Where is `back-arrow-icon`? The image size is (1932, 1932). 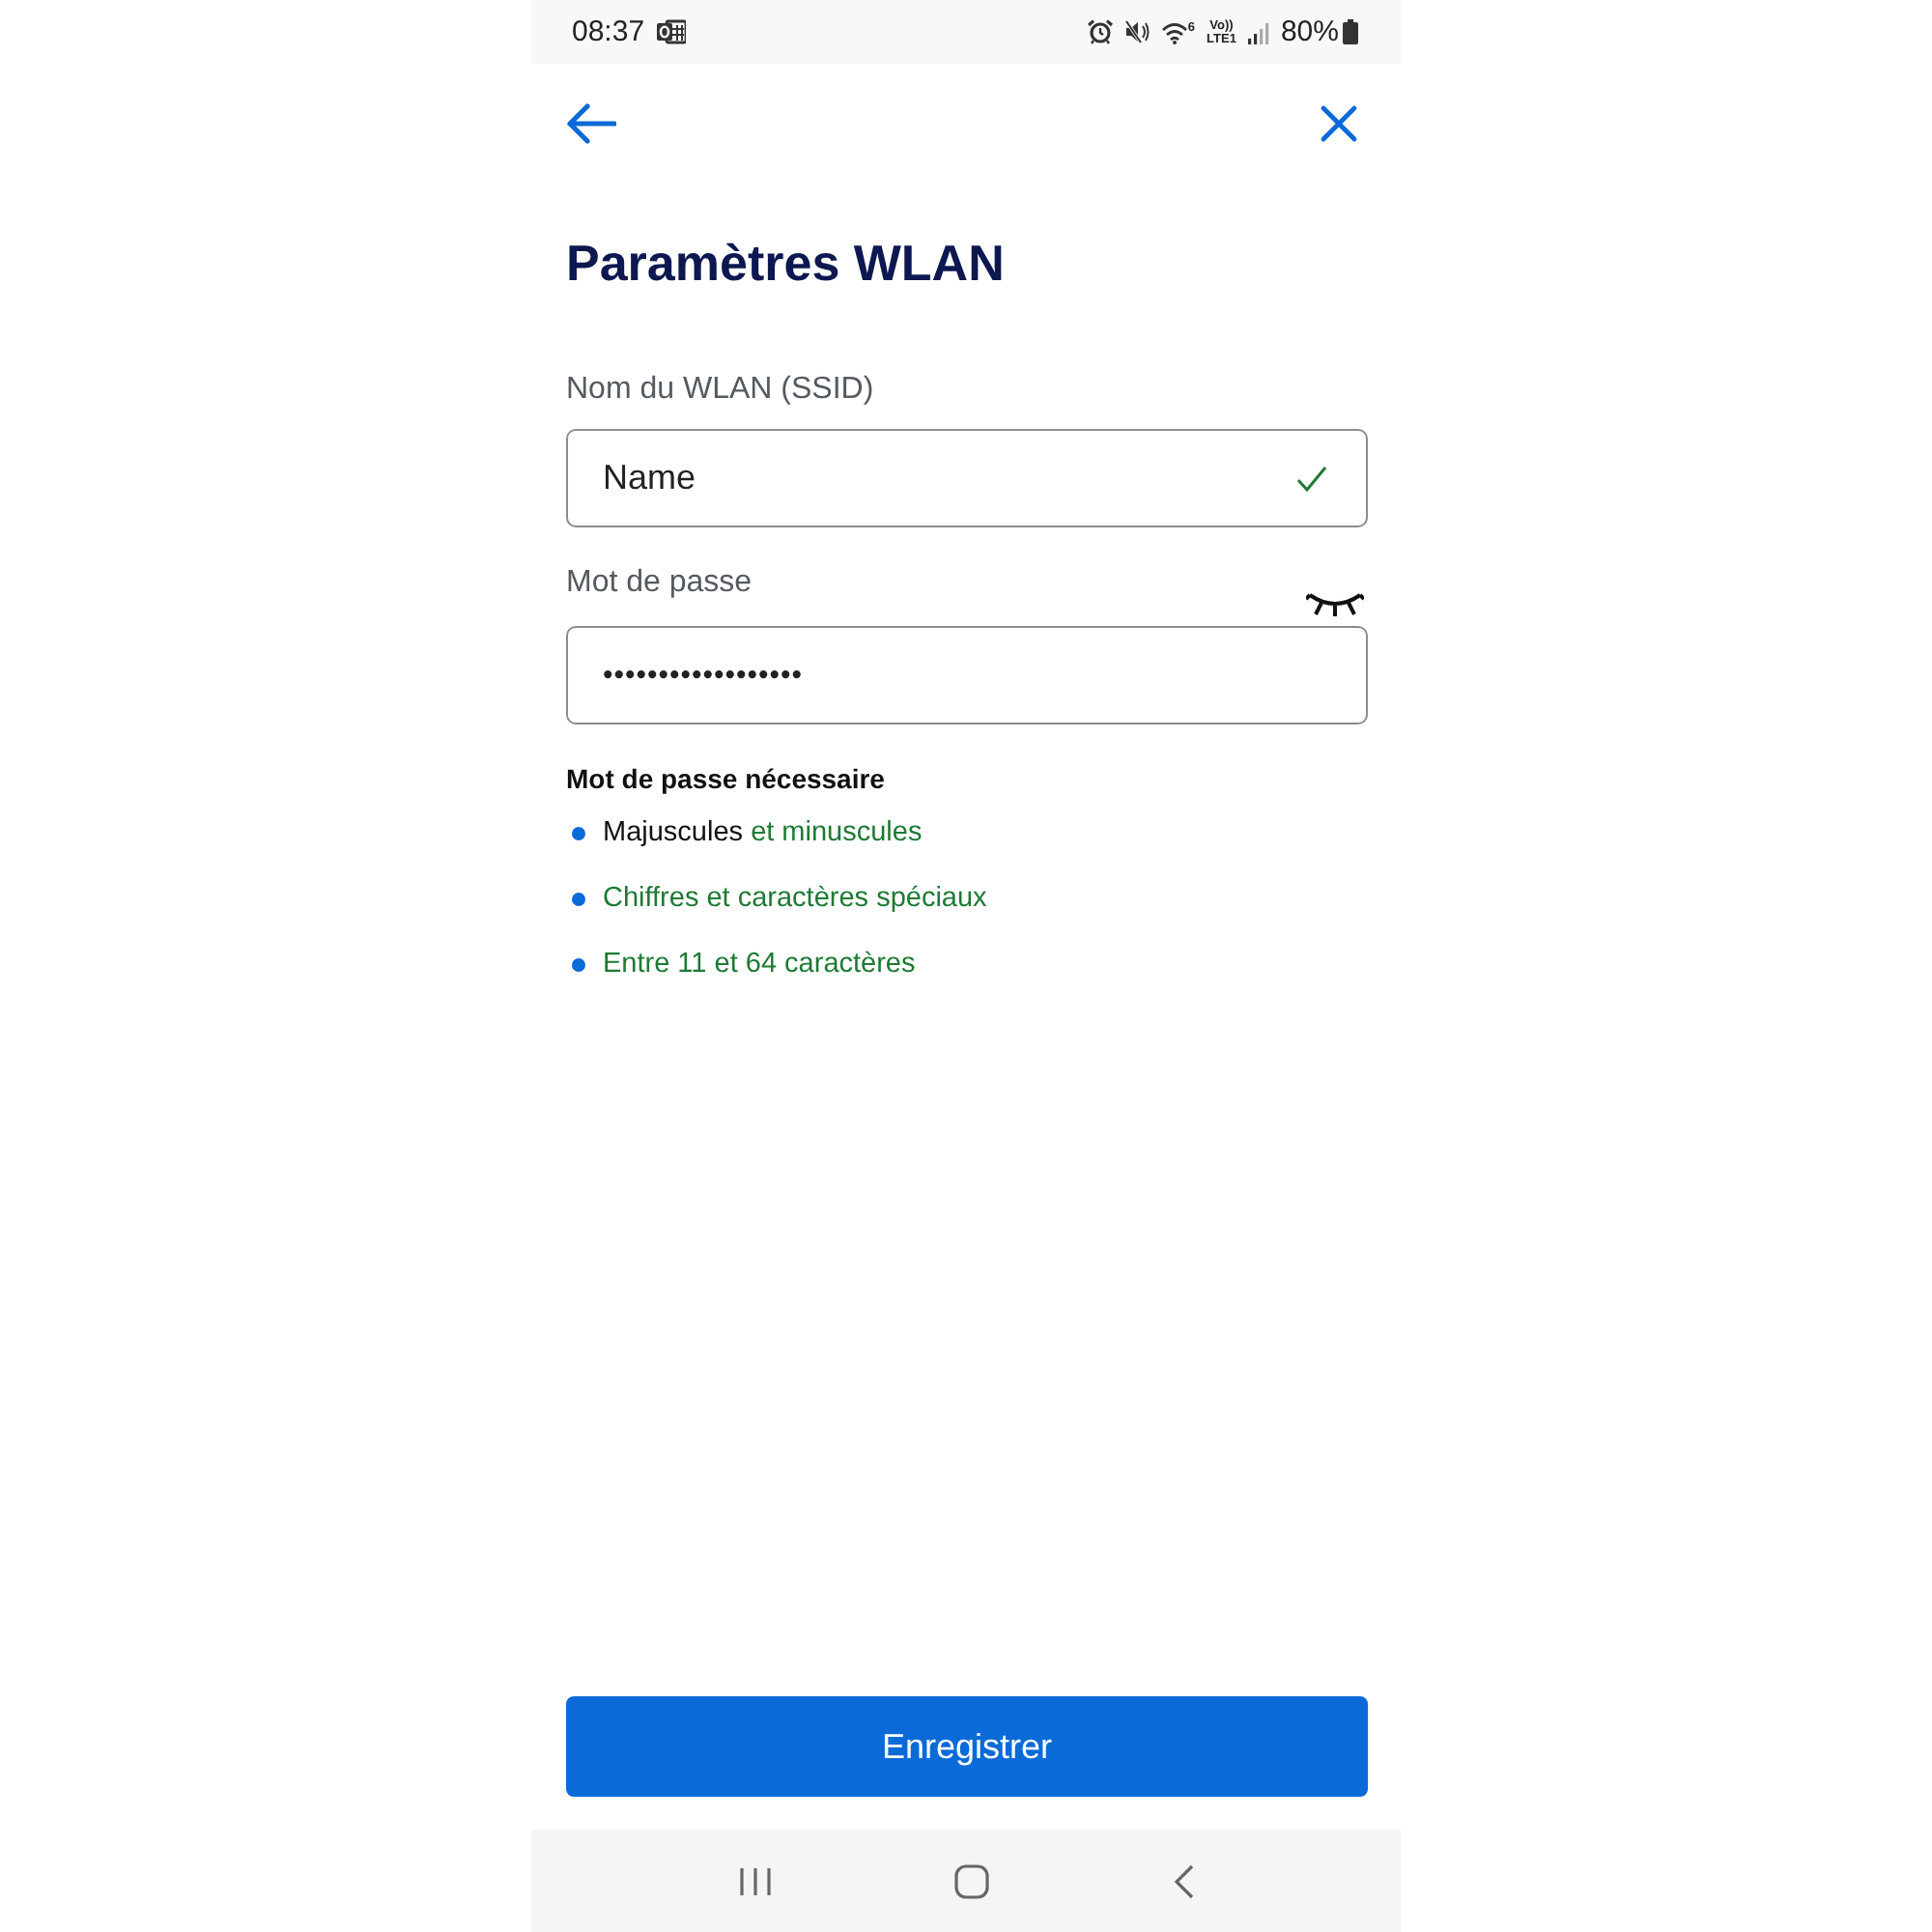
back-arrow-icon is located at coordinates (591, 123).